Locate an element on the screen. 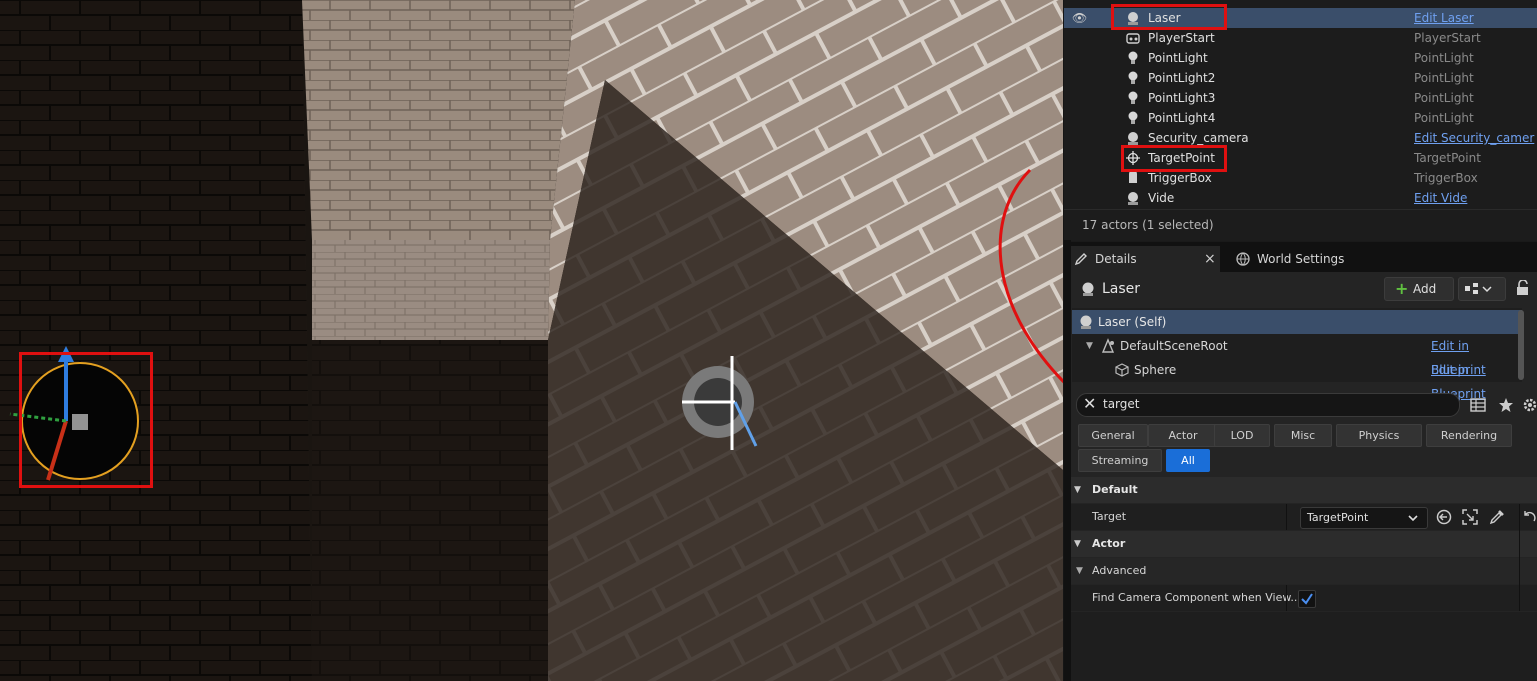  clear-search-icon: ✕ is located at coordinates (1091, 404).